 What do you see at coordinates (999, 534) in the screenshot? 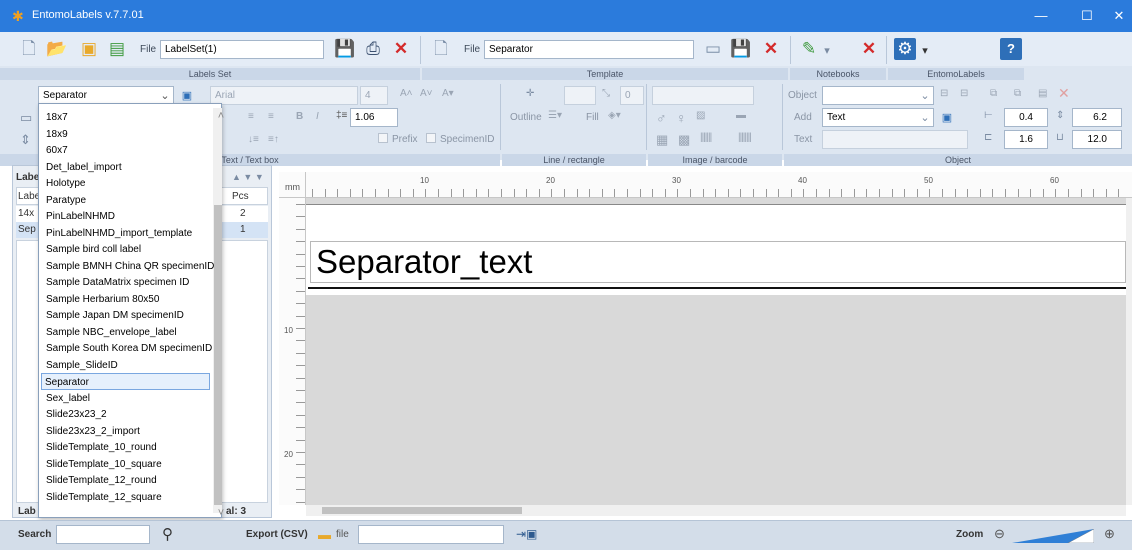
I see `zoom-out-icon: ⊖` at bounding box center [999, 534].